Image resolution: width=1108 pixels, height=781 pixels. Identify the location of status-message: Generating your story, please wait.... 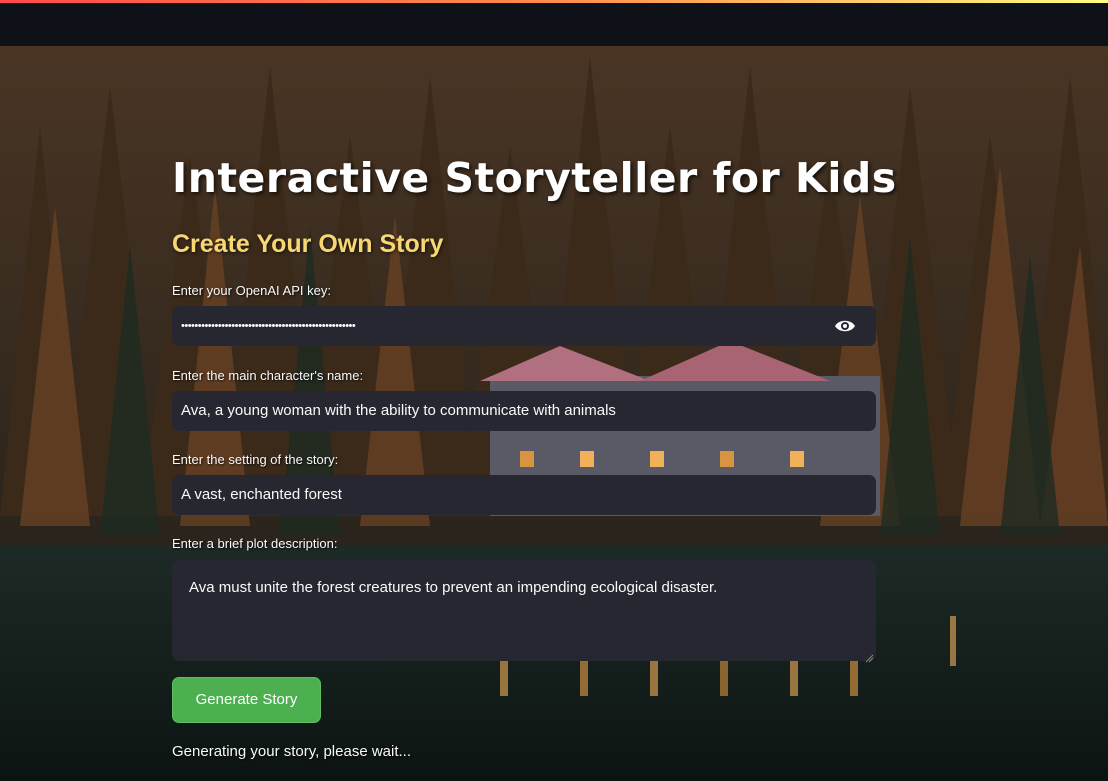
(292, 751).